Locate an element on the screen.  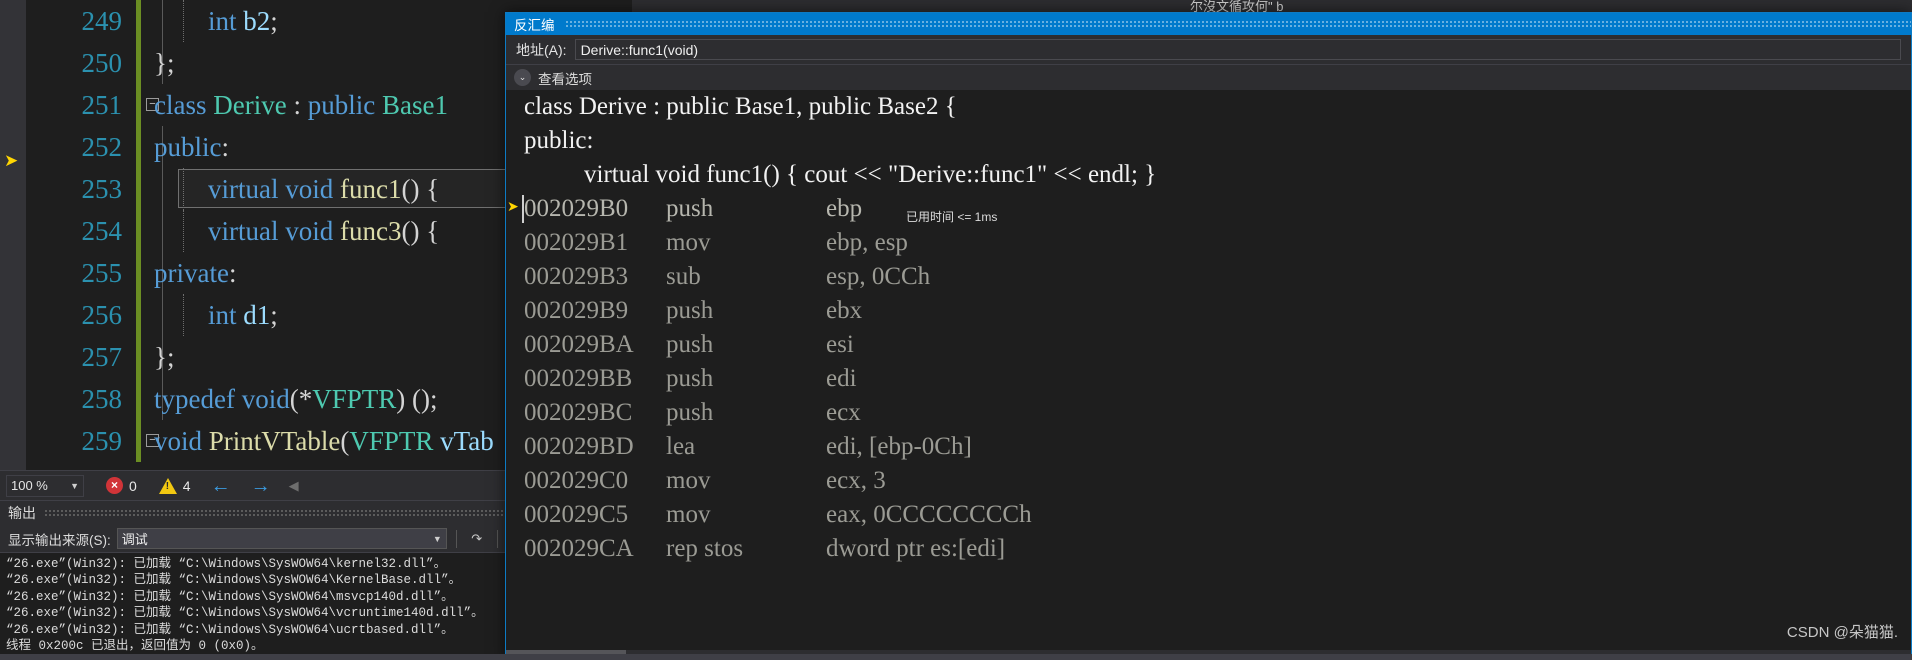
disassembly-instruction-row: 002029BB push edi is located at coordinates (1208, 379).